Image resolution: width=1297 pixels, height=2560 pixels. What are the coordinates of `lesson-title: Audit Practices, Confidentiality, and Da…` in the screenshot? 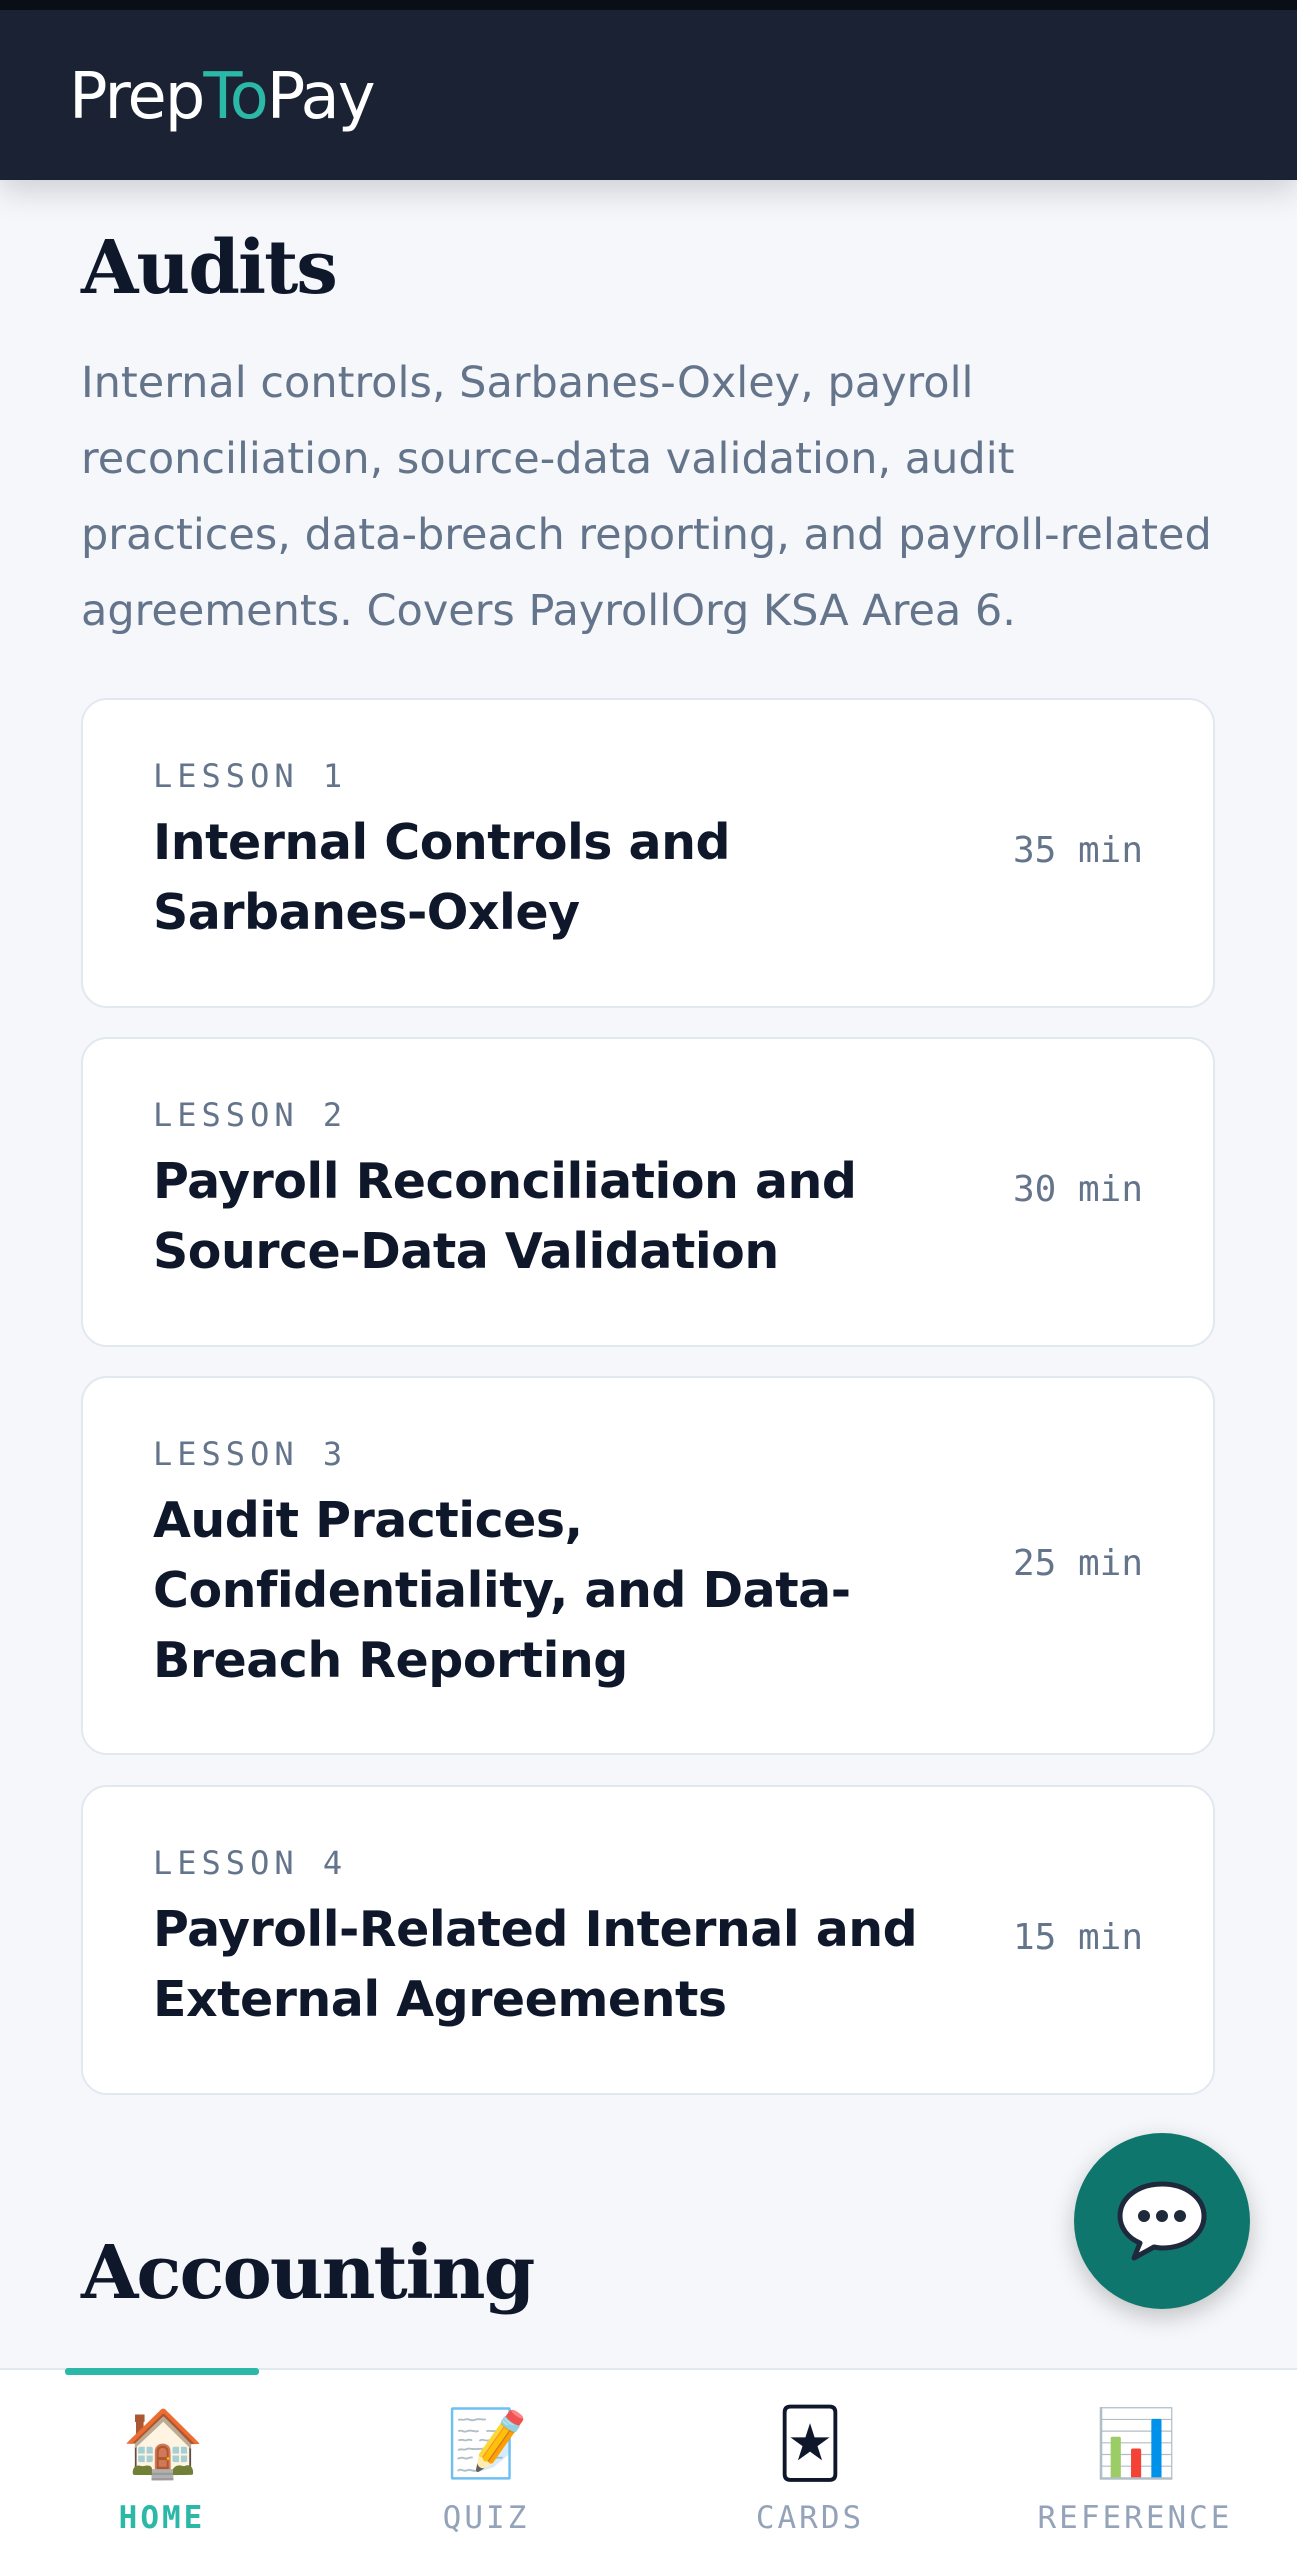 It's located at (502, 1590).